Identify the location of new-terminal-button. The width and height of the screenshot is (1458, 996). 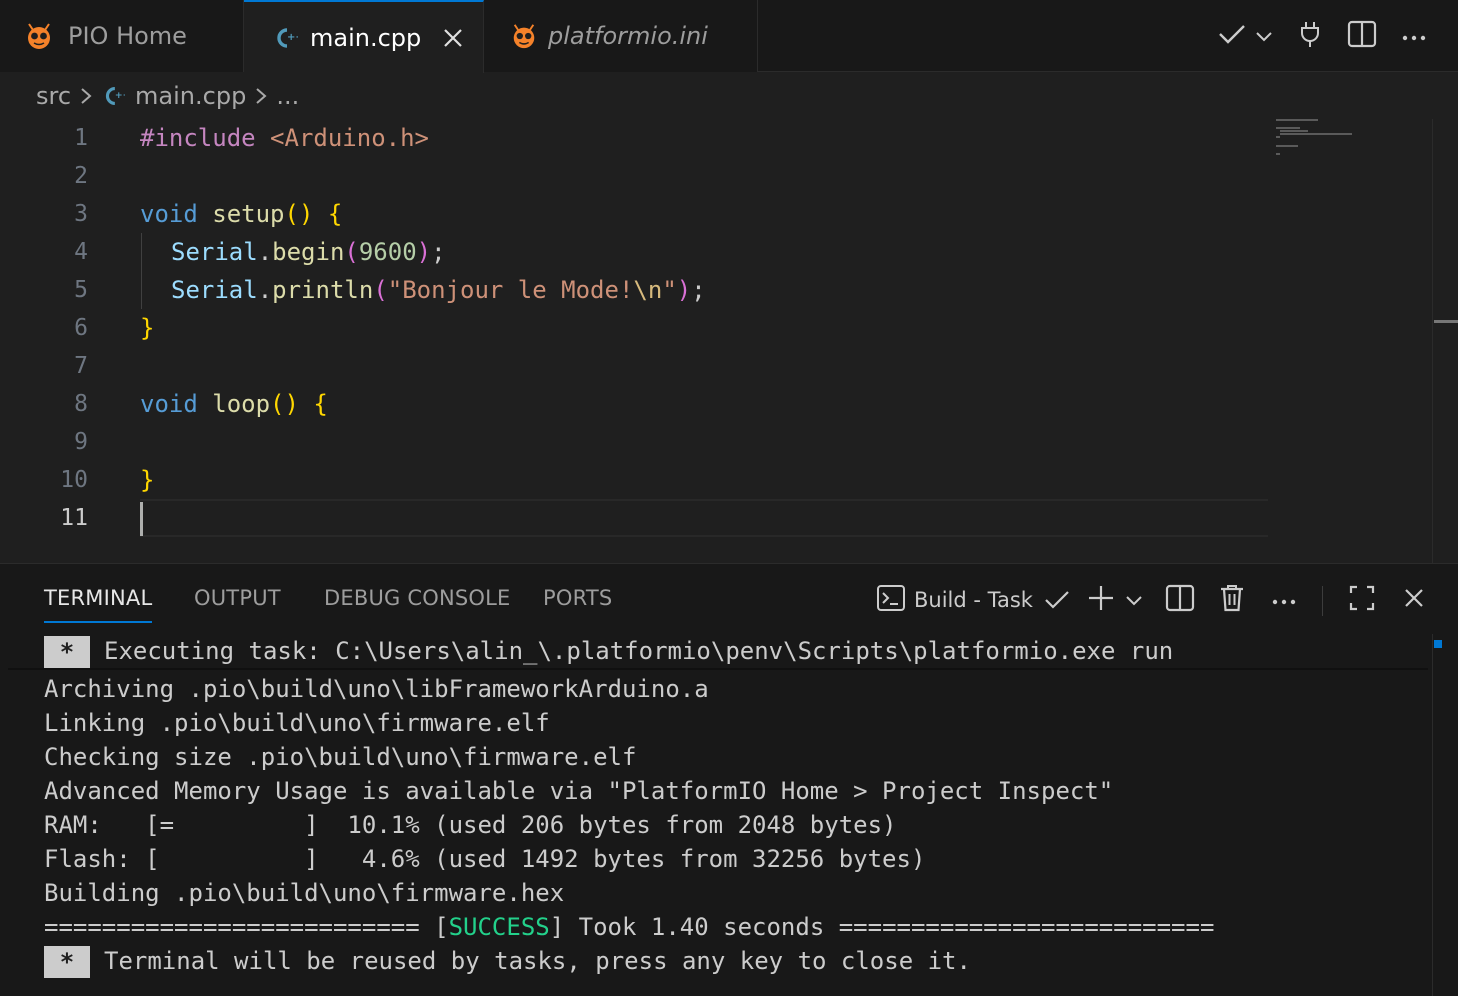
(1101, 600).